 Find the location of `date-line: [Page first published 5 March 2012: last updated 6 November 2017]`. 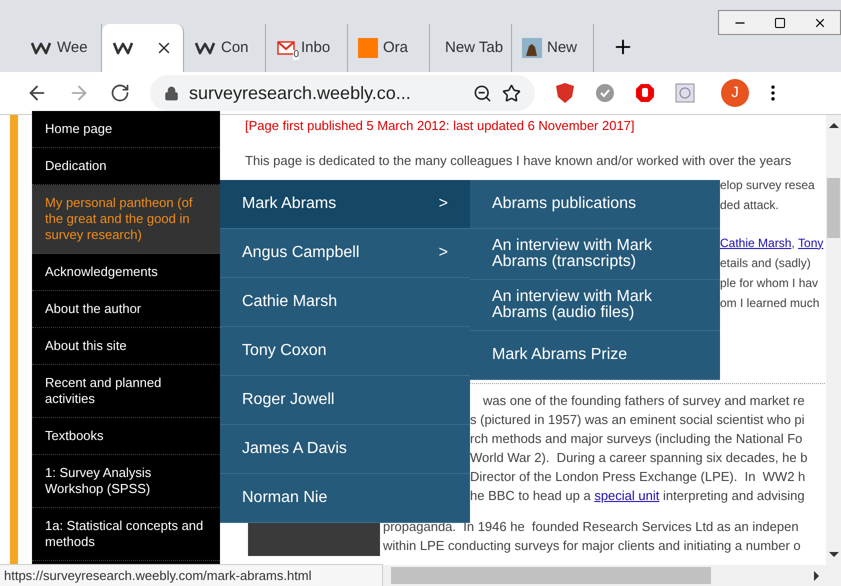

date-line: [Page first published 5 March 2012: last updated 6 November 2017] is located at coordinates (440, 126).